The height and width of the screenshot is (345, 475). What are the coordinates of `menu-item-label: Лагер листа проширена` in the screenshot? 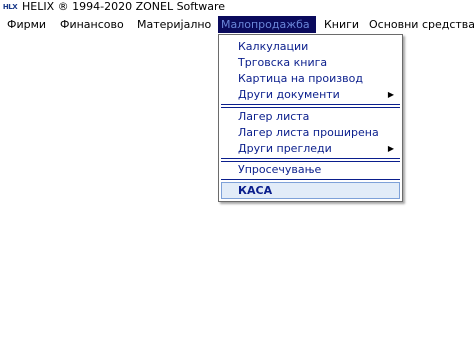 It's located at (308, 132).